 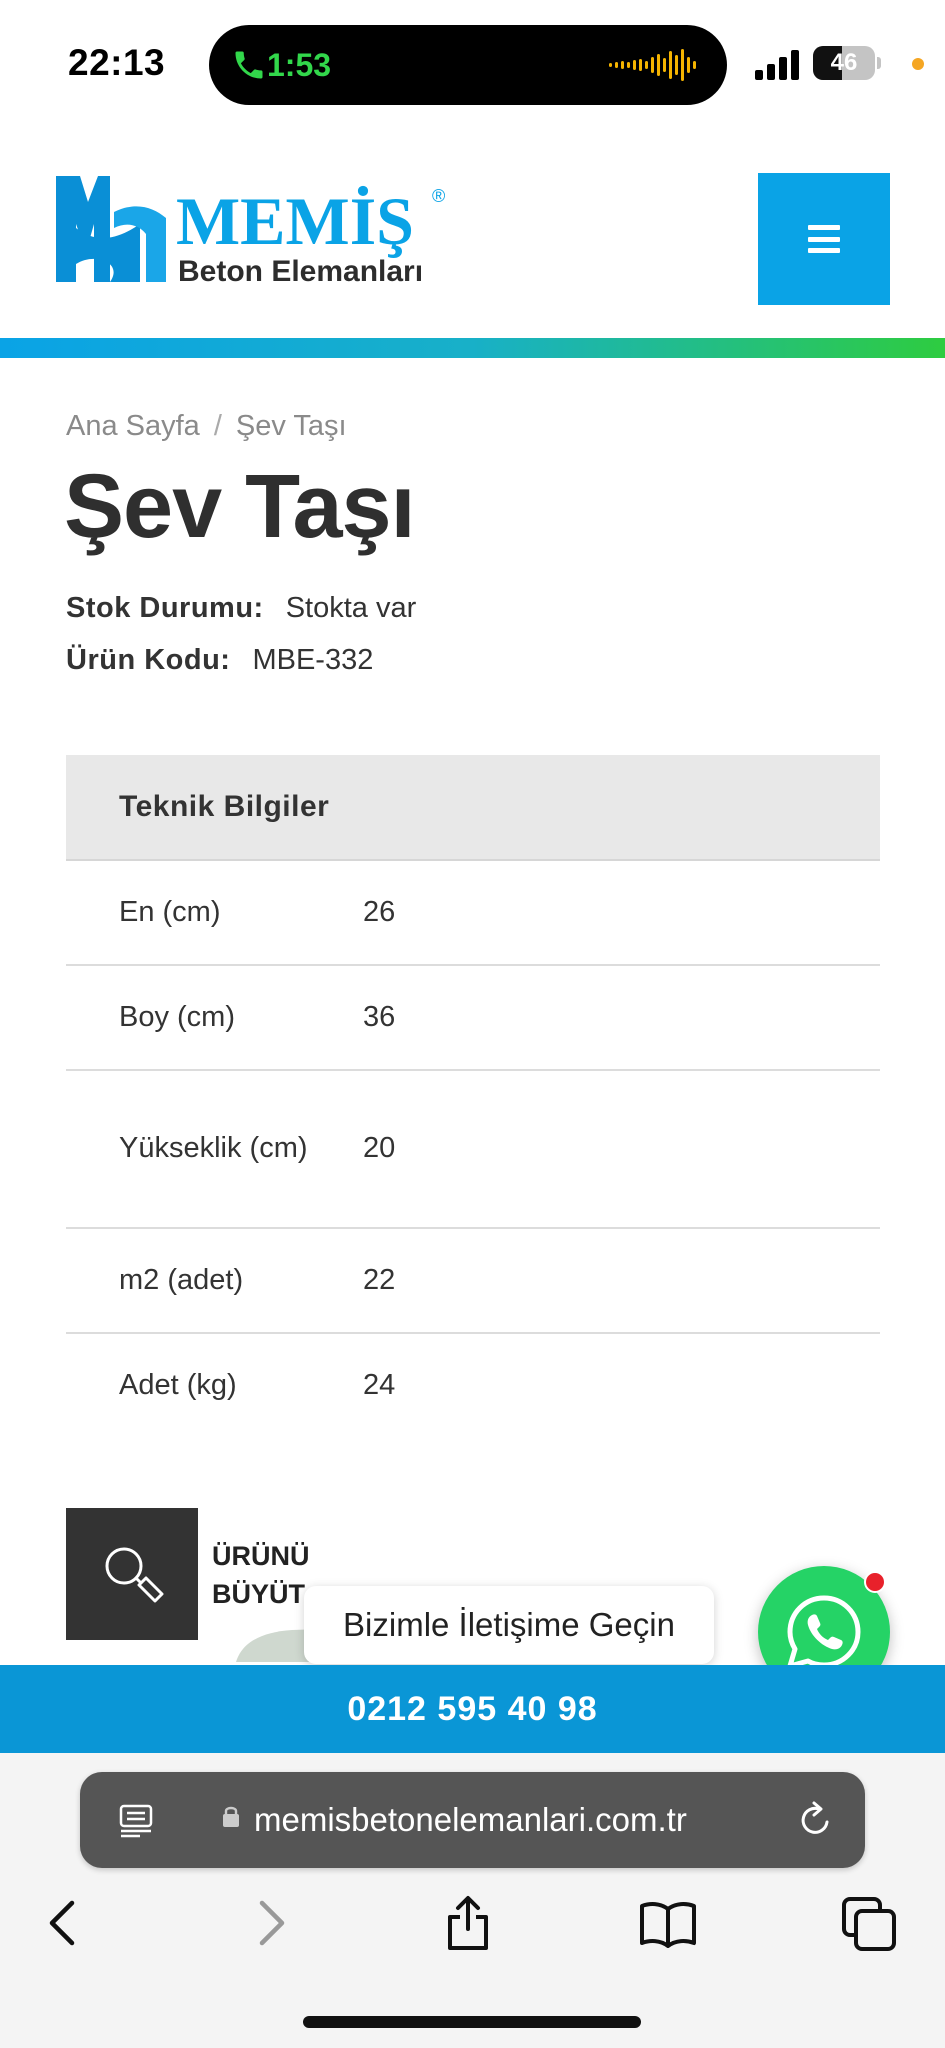 What do you see at coordinates (299, 65) in the screenshot?
I see `call-duration: 1:53` at bounding box center [299, 65].